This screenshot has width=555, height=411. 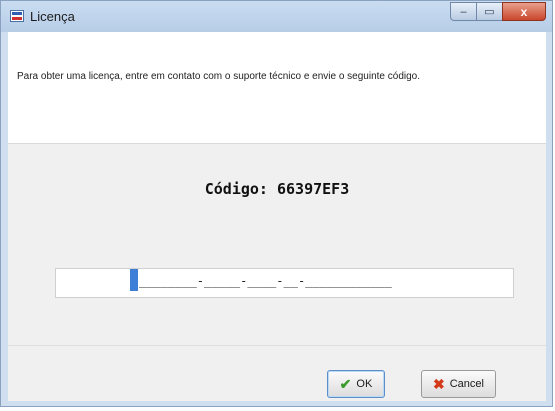 I want to click on caption-buttons: – ▭ x, so click(x=498, y=12).